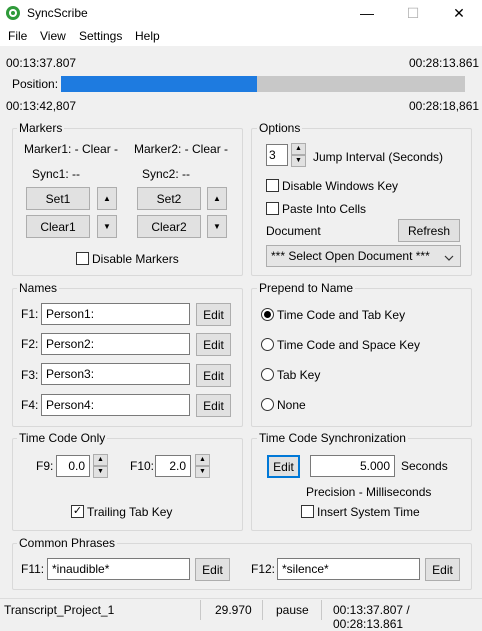 This screenshot has width=482, height=631. What do you see at coordinates (41, 128) in the screenshot?
I see `markers-title: Markers` at bounding box center [41, 128].